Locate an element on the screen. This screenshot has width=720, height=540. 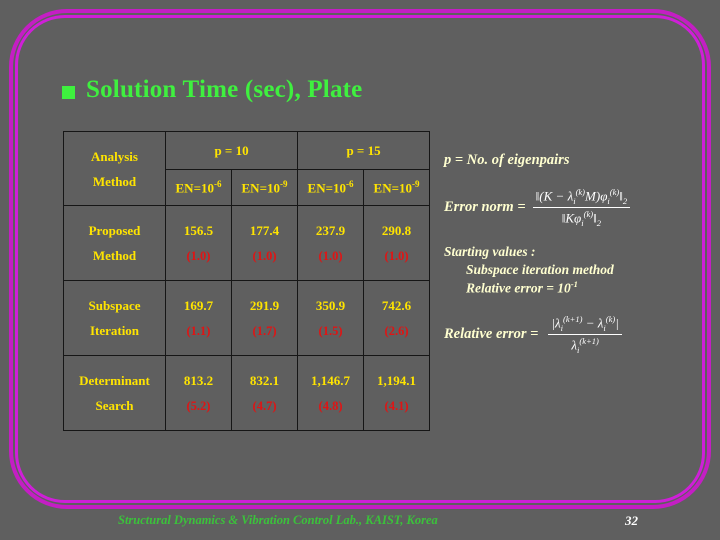
subheader-en-1: EN=10-6 is located at coordinates (198, 187).